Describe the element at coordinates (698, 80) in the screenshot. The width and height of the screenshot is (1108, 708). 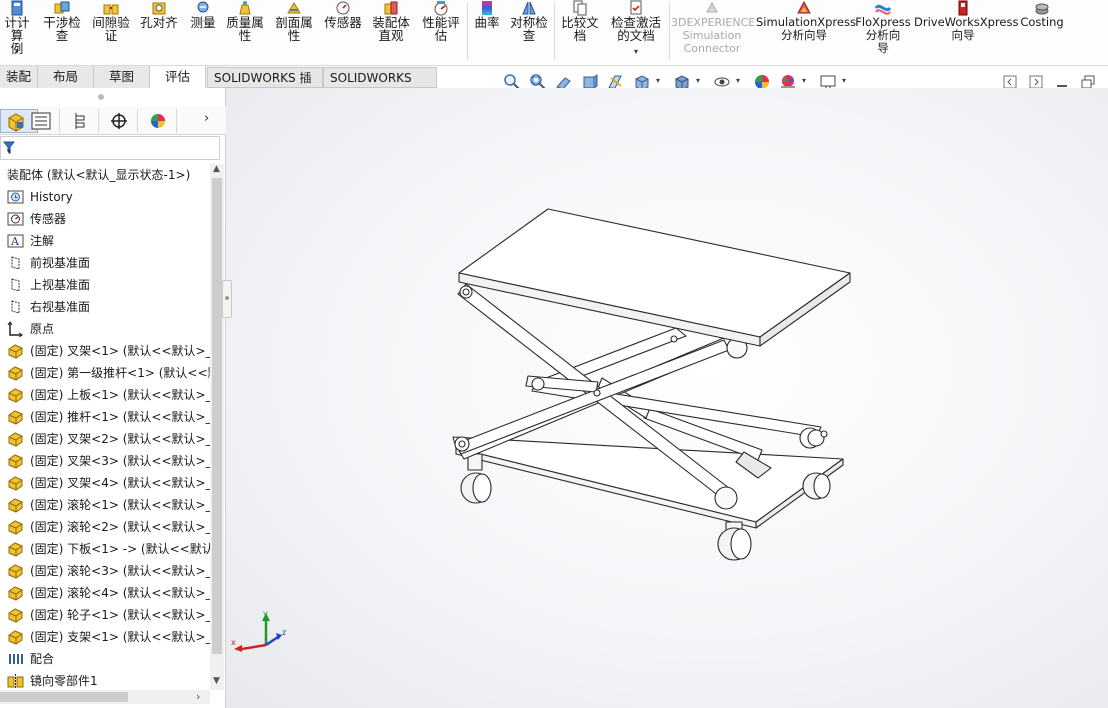
I see `display-style-dropdown-icon: ▾` at that location.